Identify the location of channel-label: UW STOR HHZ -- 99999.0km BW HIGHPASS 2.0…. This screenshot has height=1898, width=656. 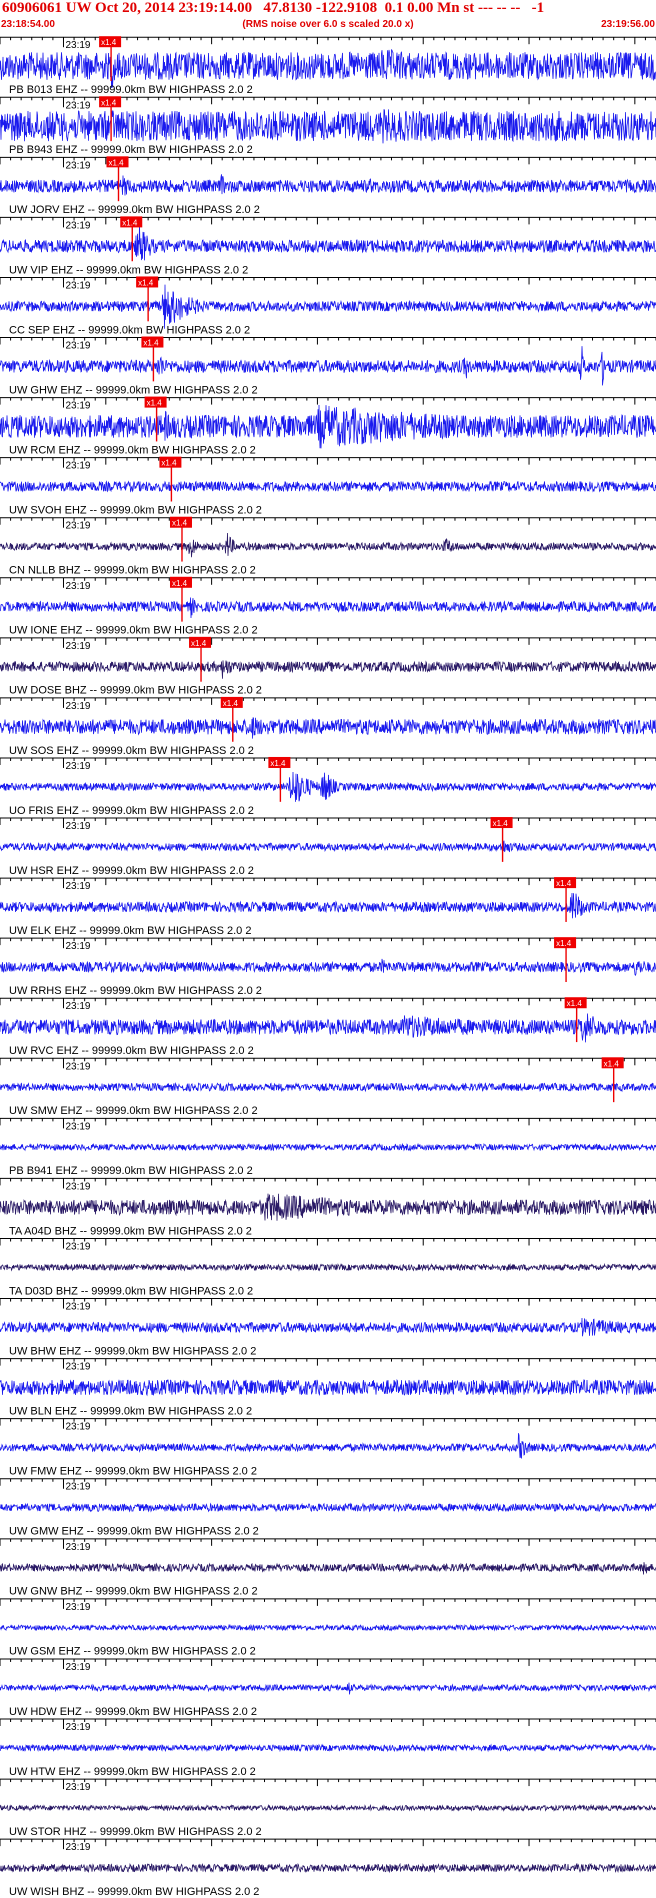
(135, 1832).